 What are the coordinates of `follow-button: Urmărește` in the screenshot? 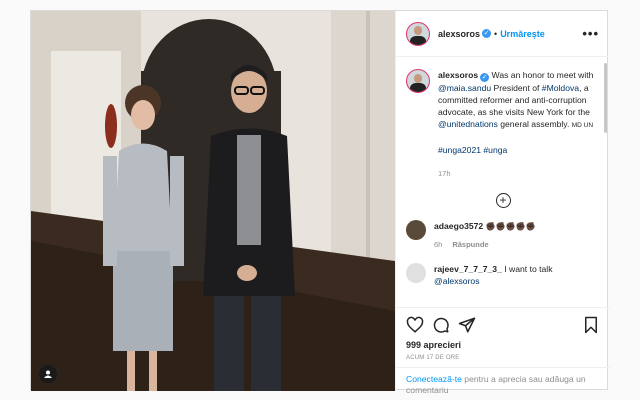 It's located at (522, 34).